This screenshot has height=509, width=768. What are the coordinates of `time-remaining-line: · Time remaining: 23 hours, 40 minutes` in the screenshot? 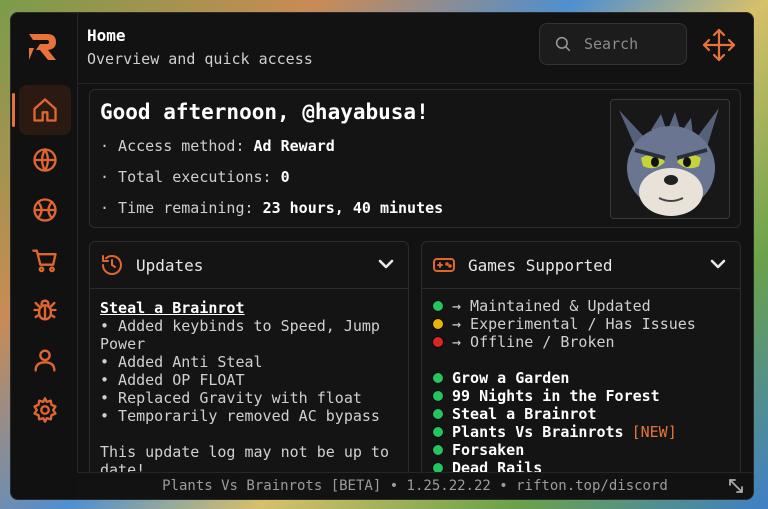 It's located at (271, 208).